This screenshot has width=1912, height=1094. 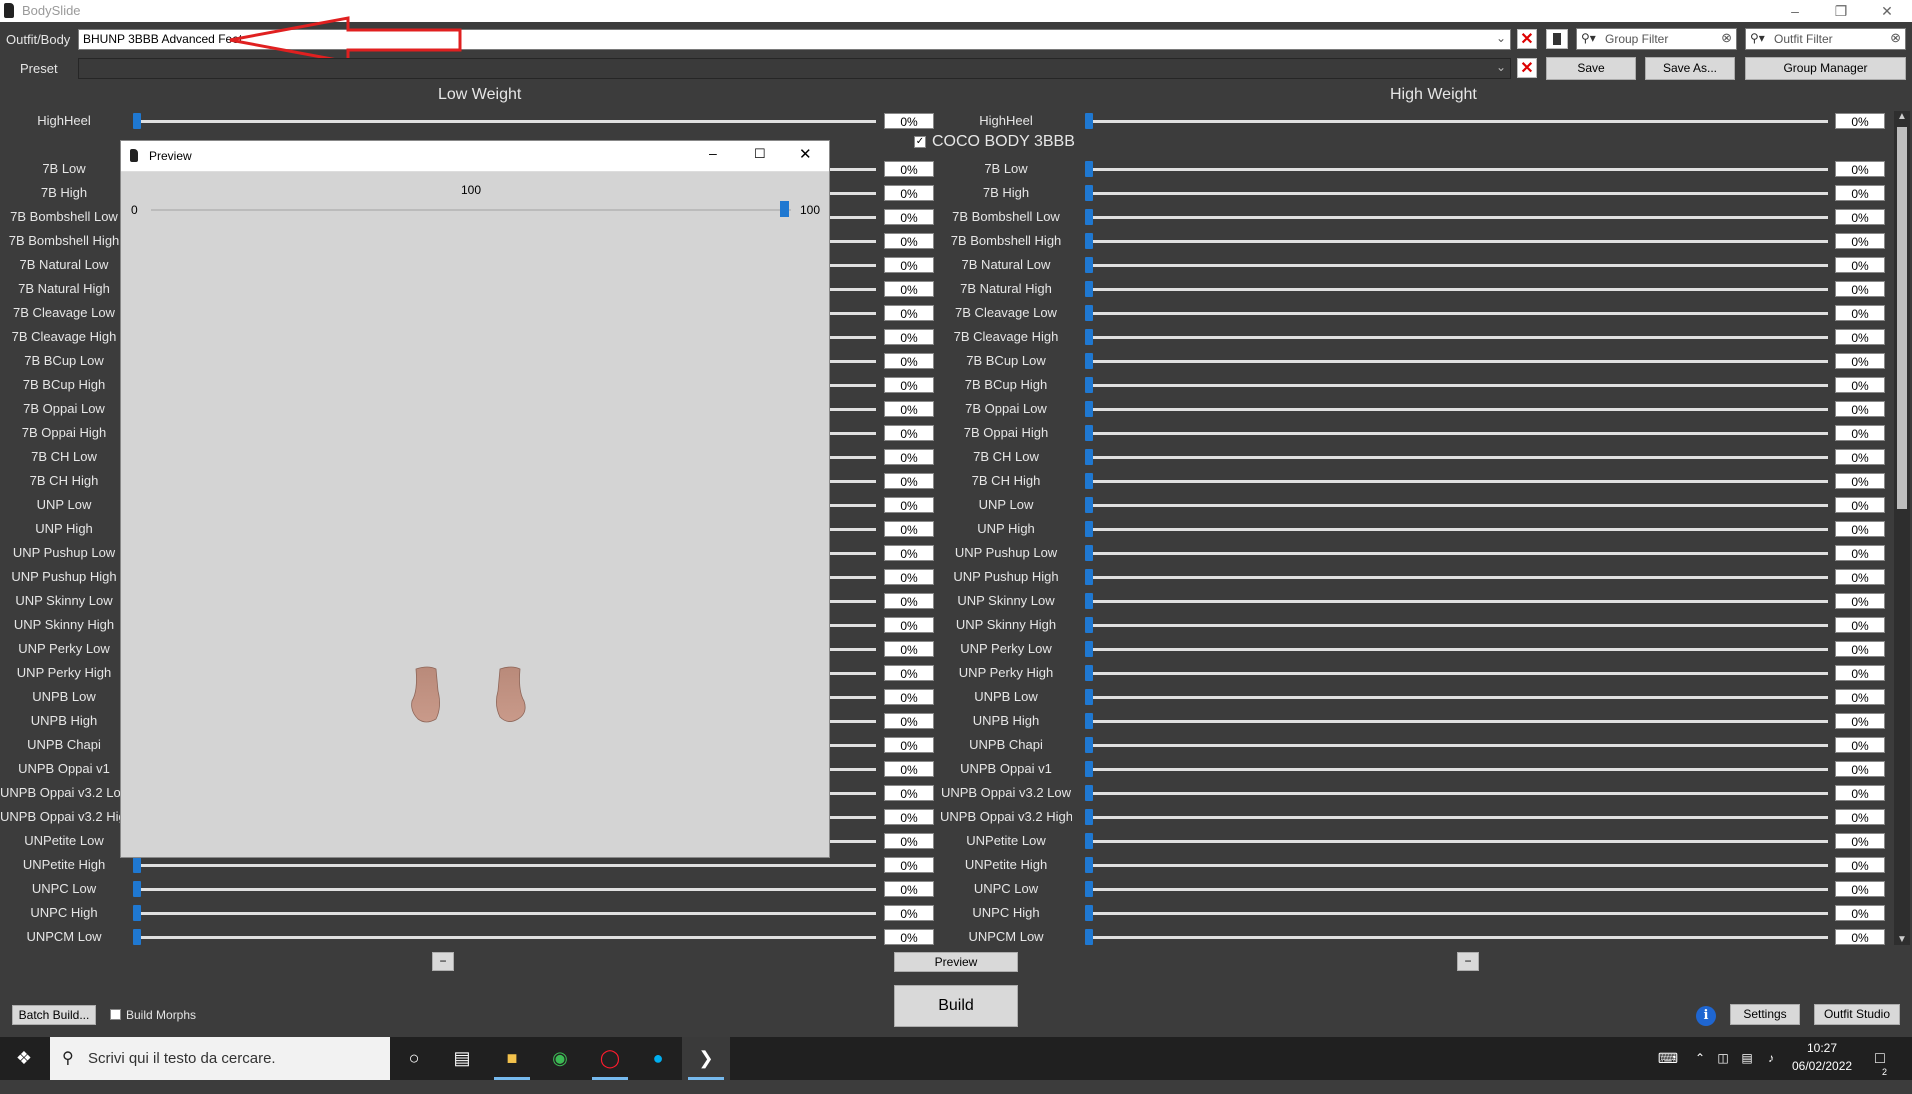 I want to click on group-checkbox: ✓, so click(x=920, y=142).